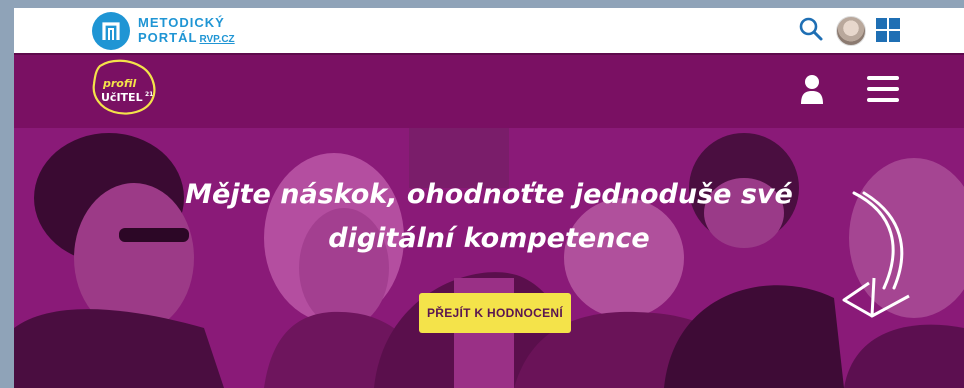 The width and height of the screenshot is (964, 388). Describe the element at coordinates (489, 238) in the screenshot. I see `hero-title-line2: digitální kompetence` at that location.